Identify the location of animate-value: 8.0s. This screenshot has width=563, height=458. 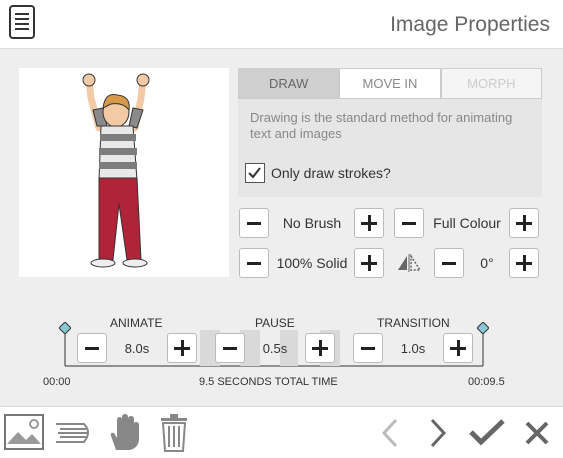
(137, 348).